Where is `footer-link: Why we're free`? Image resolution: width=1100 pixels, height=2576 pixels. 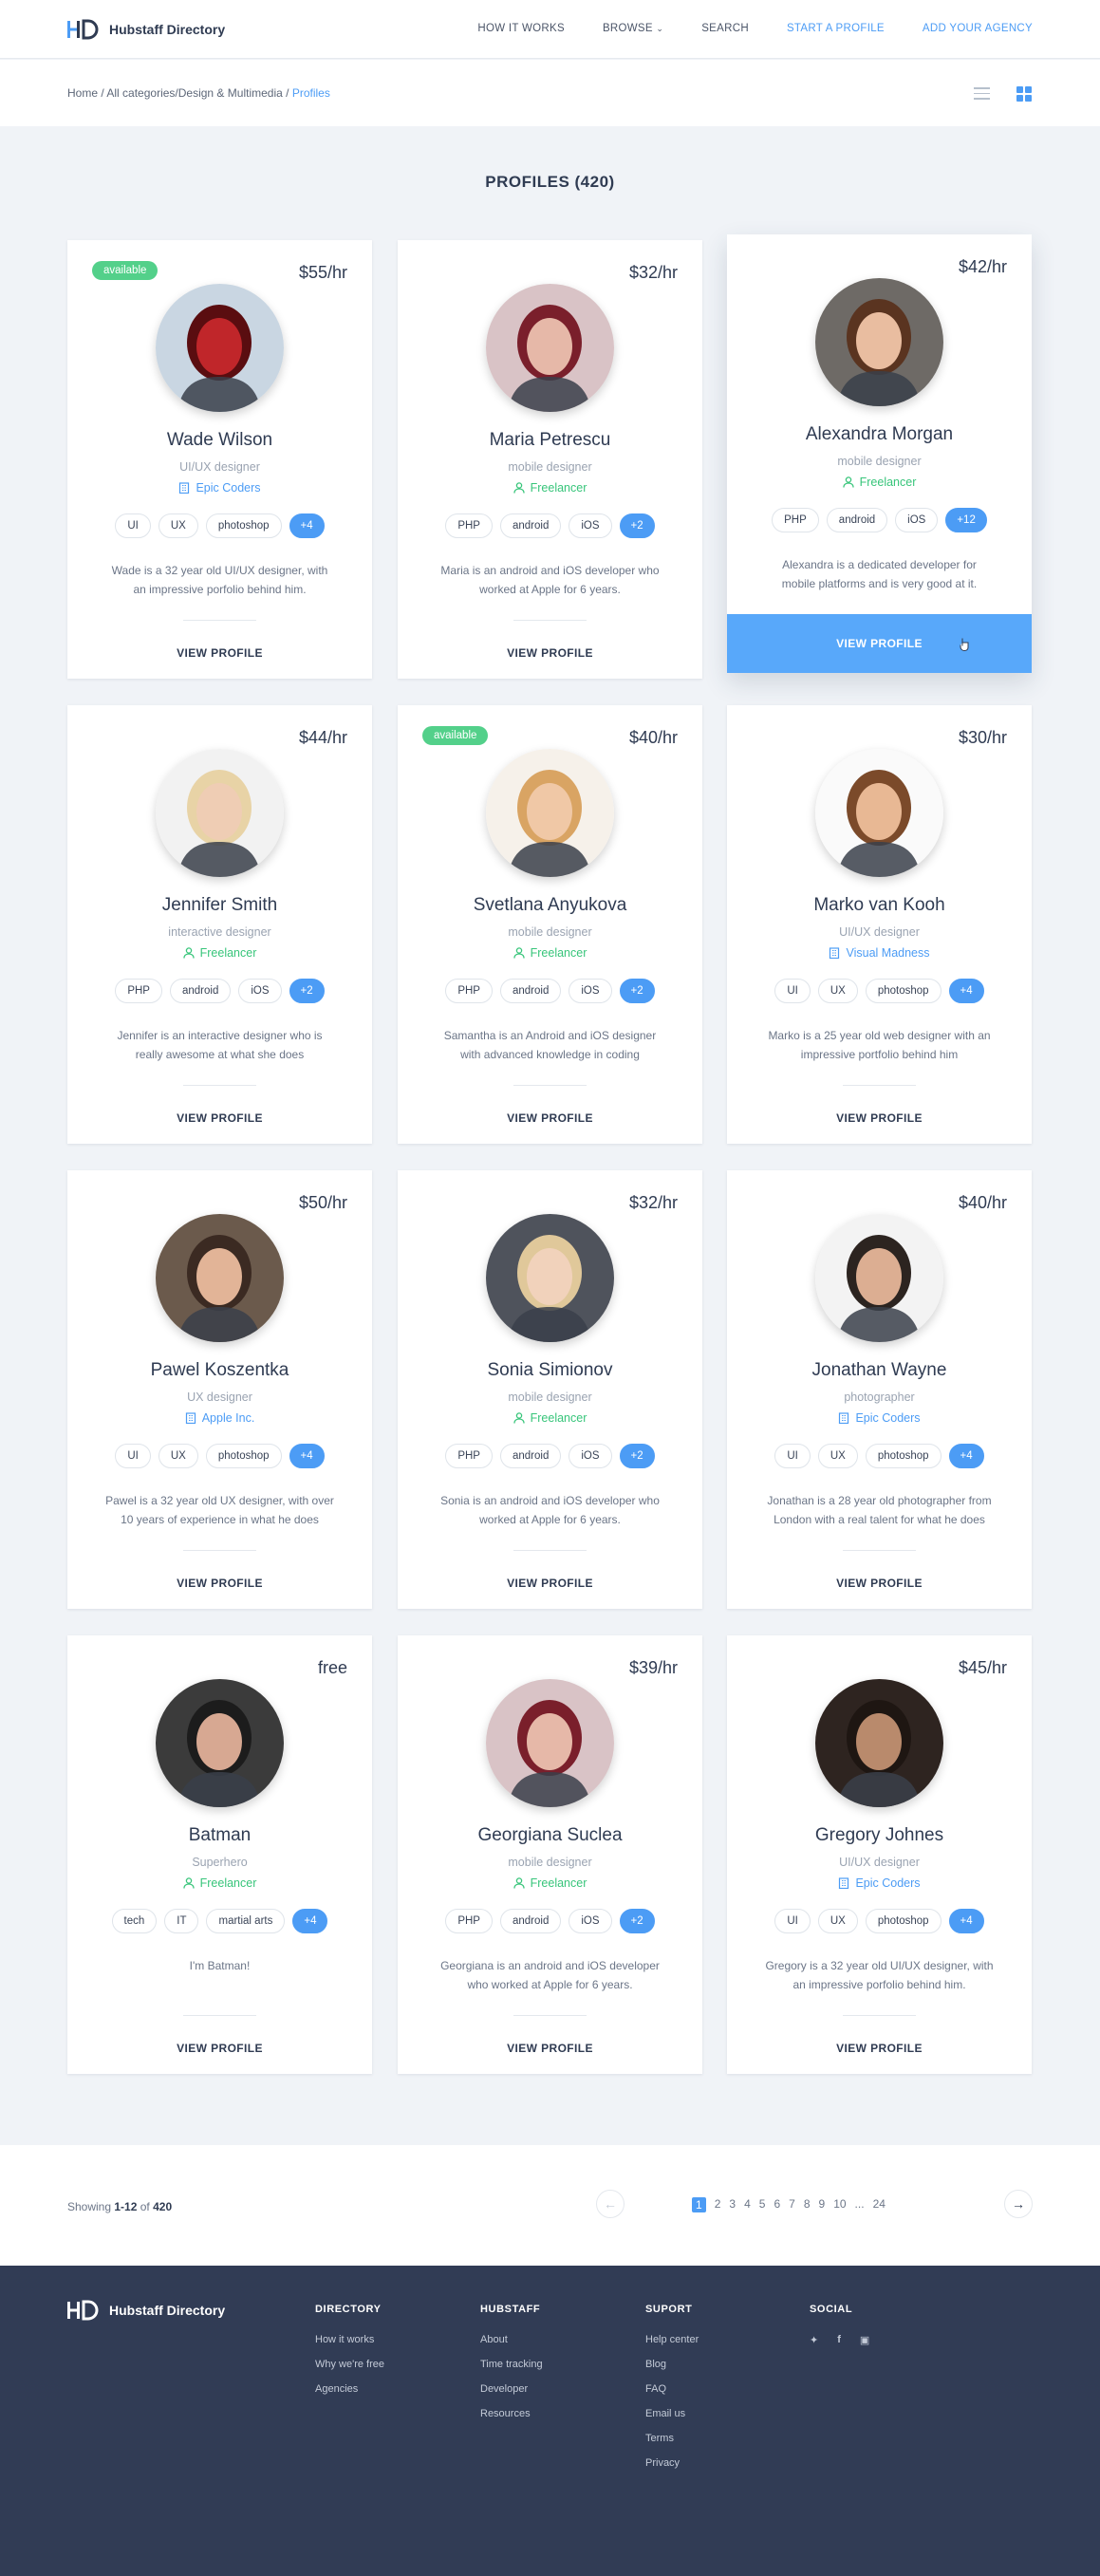 footer-link: Why we're free is located at coordinates (349, 2365).